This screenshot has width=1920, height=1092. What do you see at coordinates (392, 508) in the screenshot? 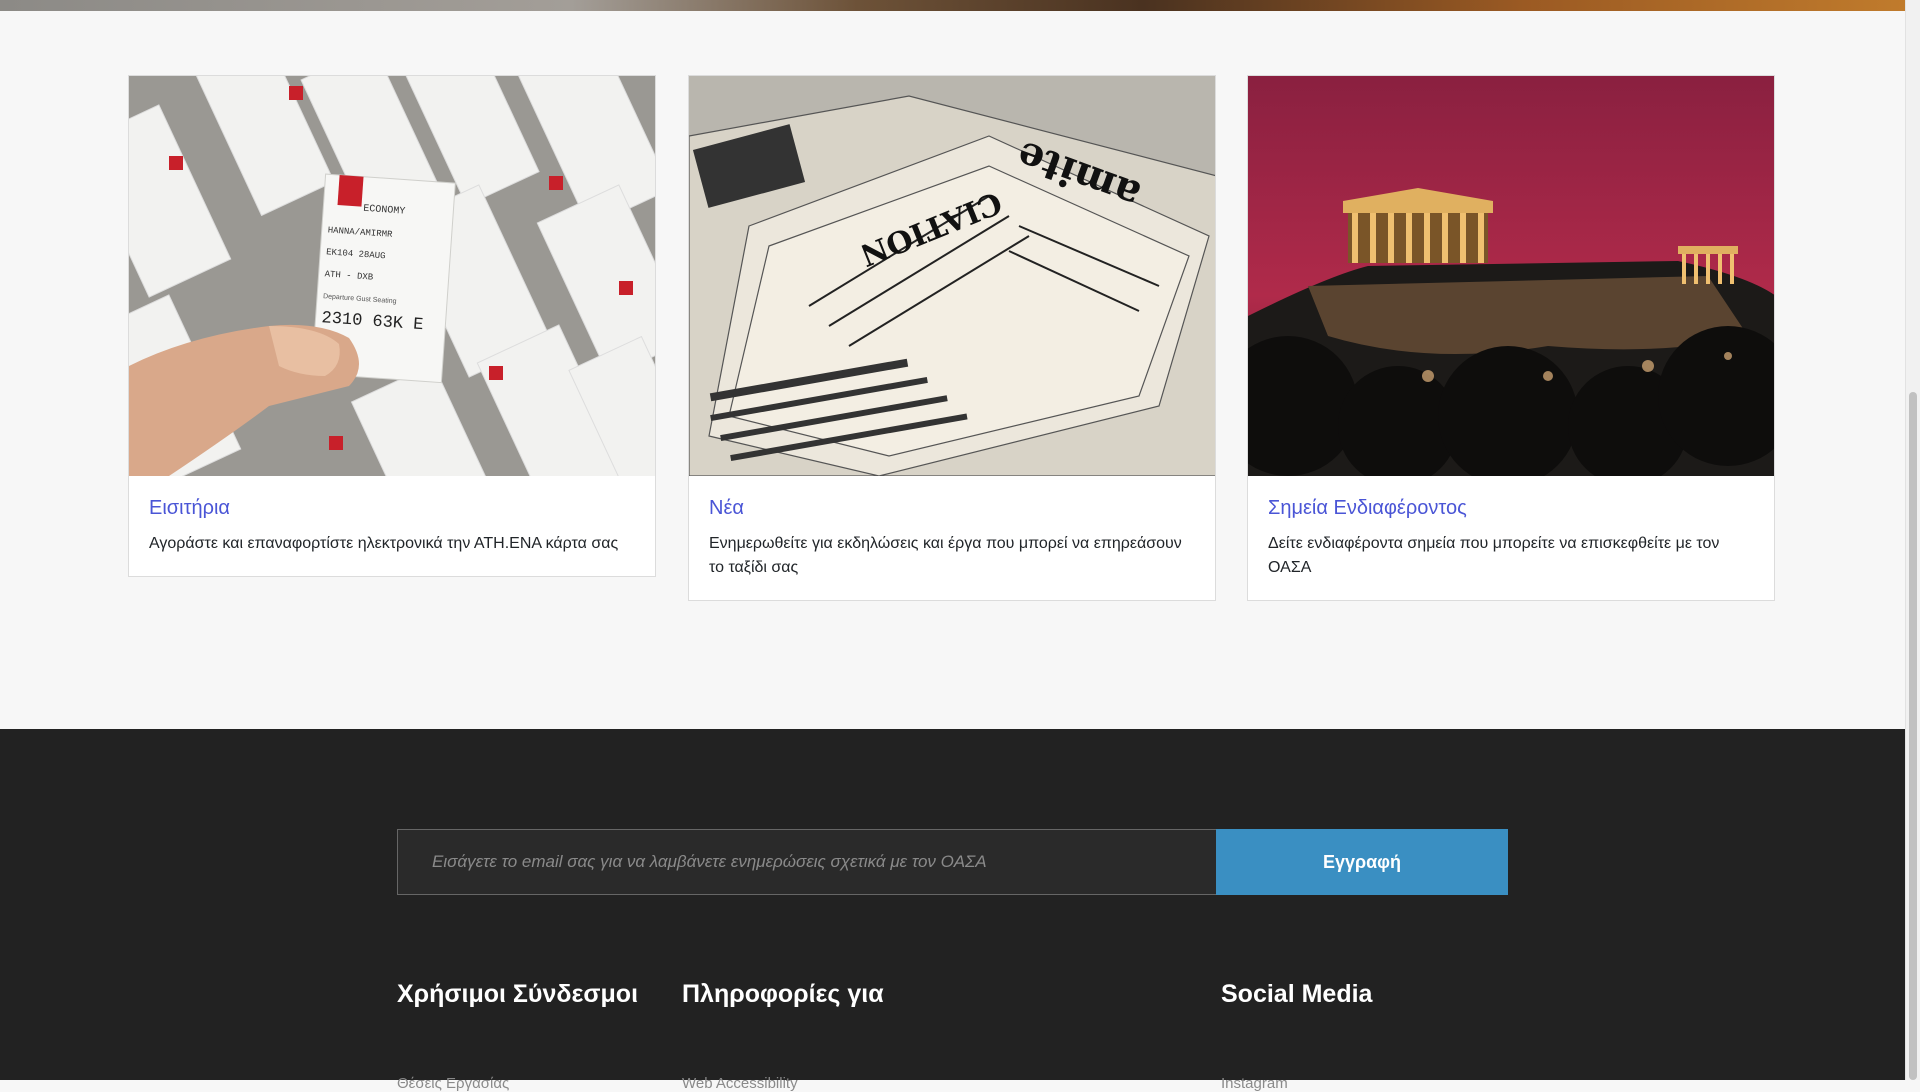
I see `card-title-tickets: Εισιτήρια` at bounding box center [392, 508].